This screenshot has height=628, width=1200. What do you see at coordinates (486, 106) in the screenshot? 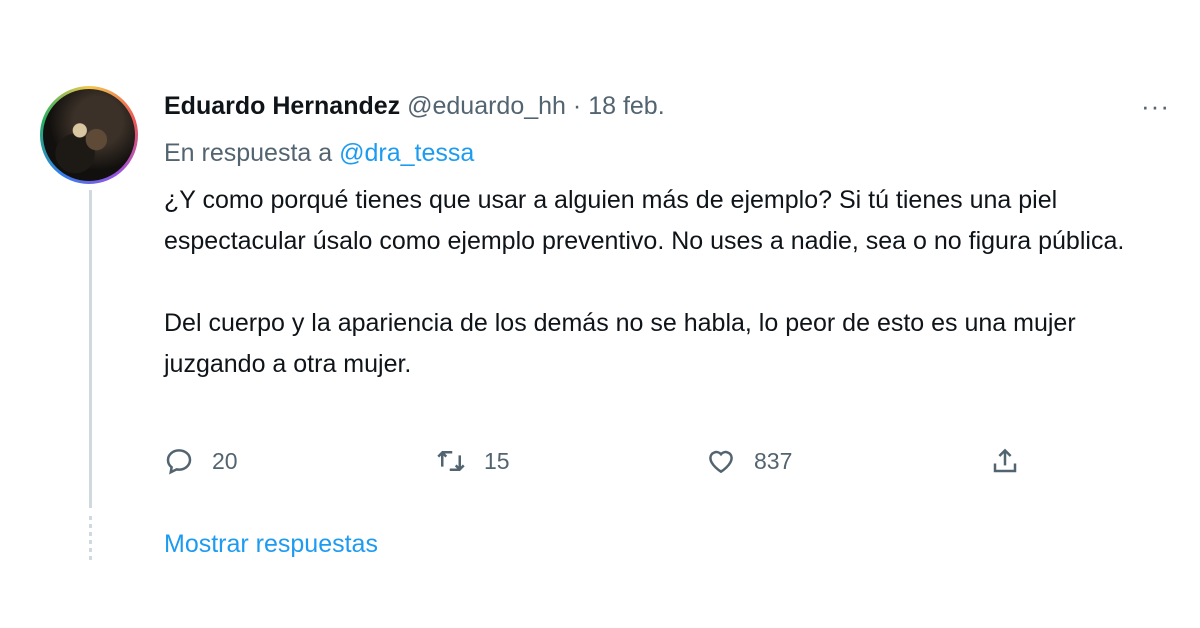
I see `author-handle: @eduardo_hh` at bounding box center [486, 106].